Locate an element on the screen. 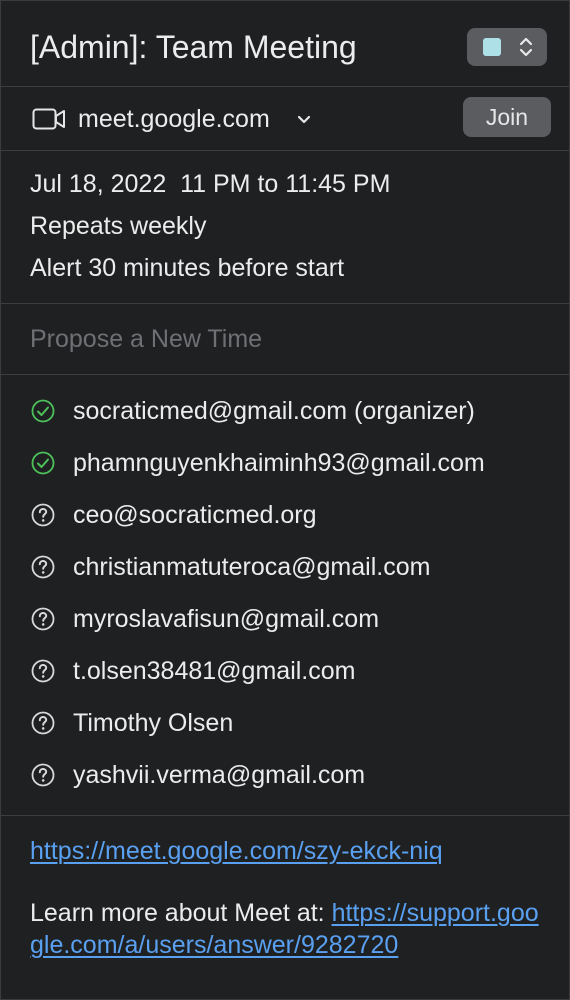  attendee-row: t.olsen38481@gmail.com is located at coordinates (285, 671).